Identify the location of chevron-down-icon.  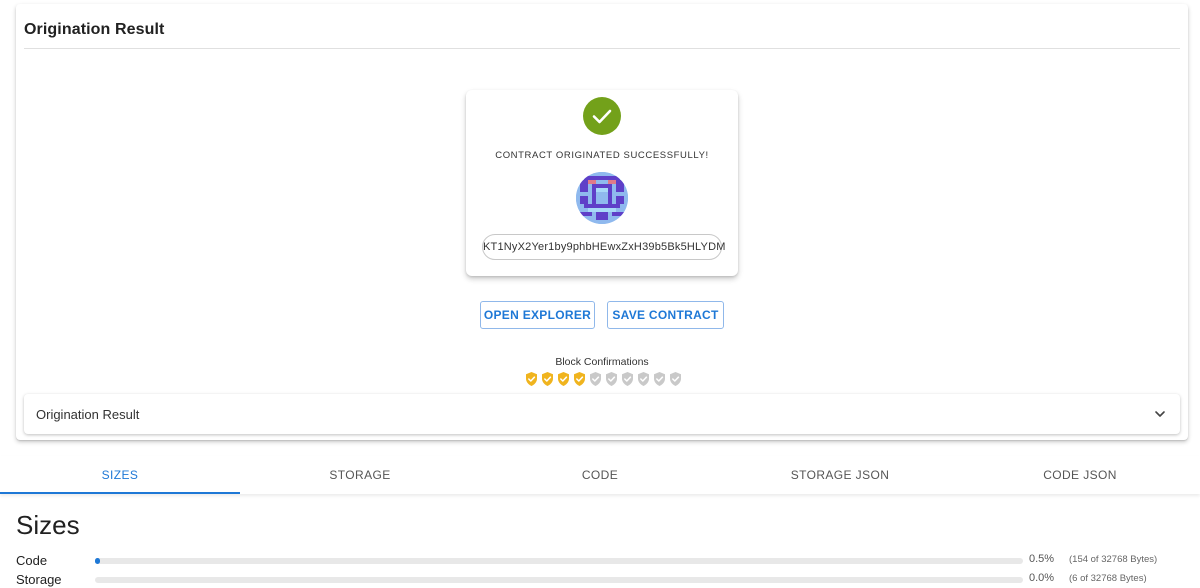
(1160, 414).